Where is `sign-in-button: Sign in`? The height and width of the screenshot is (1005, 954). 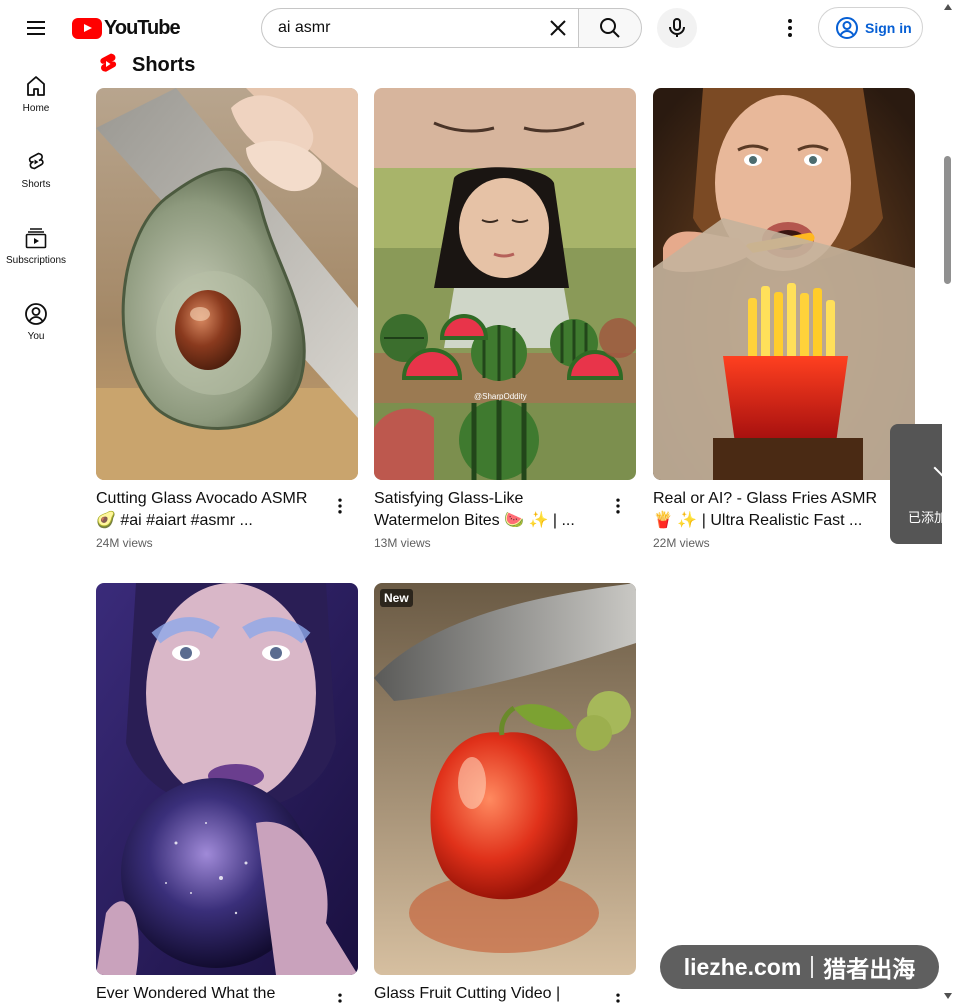 sign-in-button: Sign in is located at coordinates (870, 27).